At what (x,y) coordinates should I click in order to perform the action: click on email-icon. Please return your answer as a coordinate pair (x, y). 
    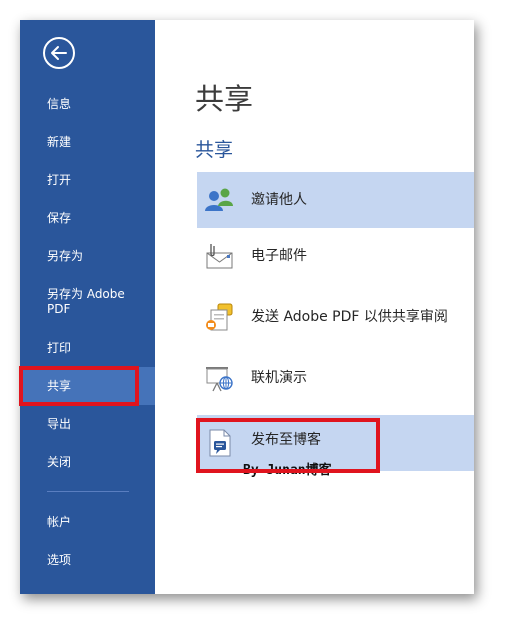
    Looking at the image, I should click on (219, 256).